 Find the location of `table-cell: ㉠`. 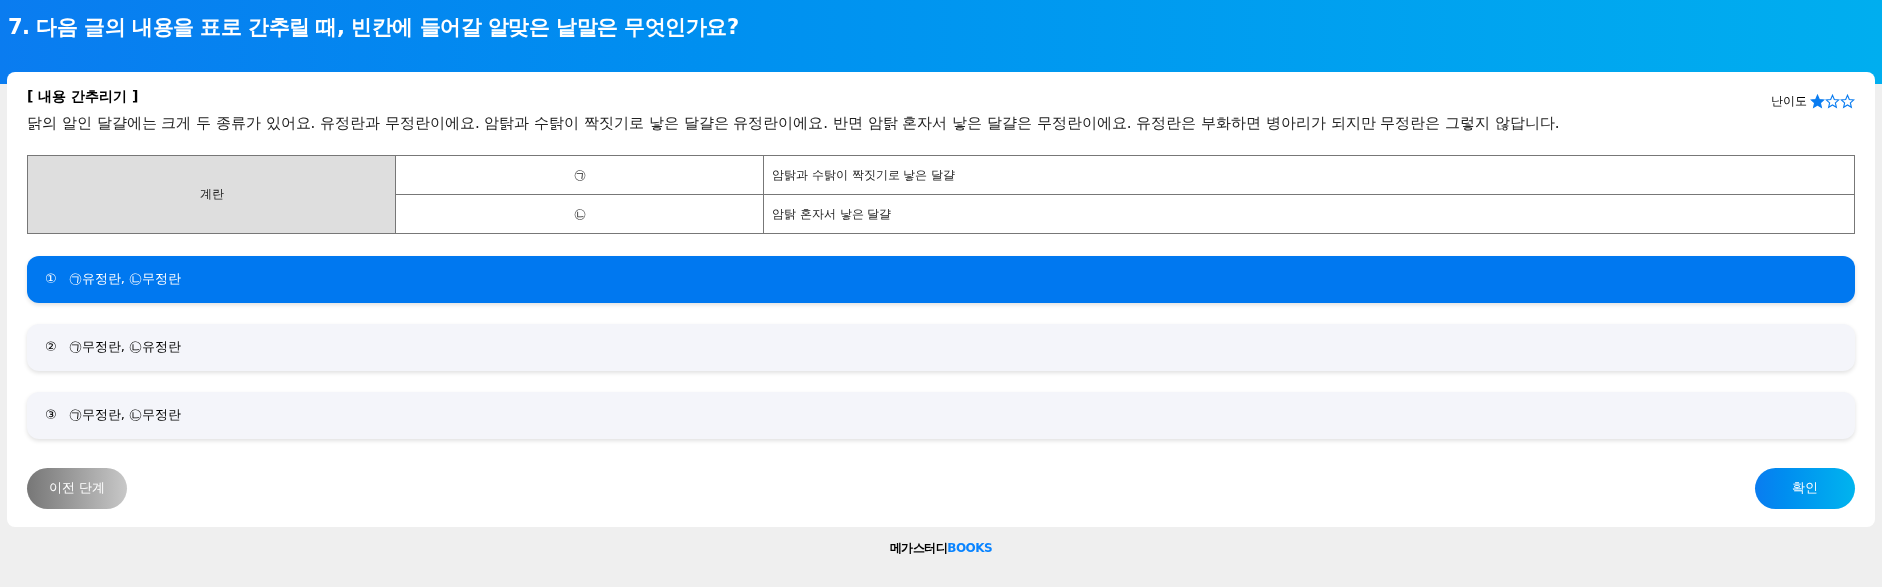

table-cell: ㉠ is located at coordinates (579, 174).